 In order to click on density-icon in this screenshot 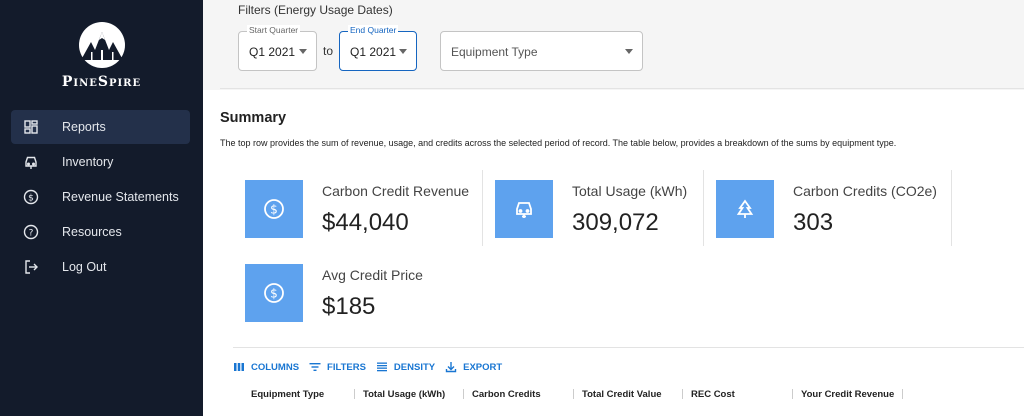, I will do `click(381, 367)`.